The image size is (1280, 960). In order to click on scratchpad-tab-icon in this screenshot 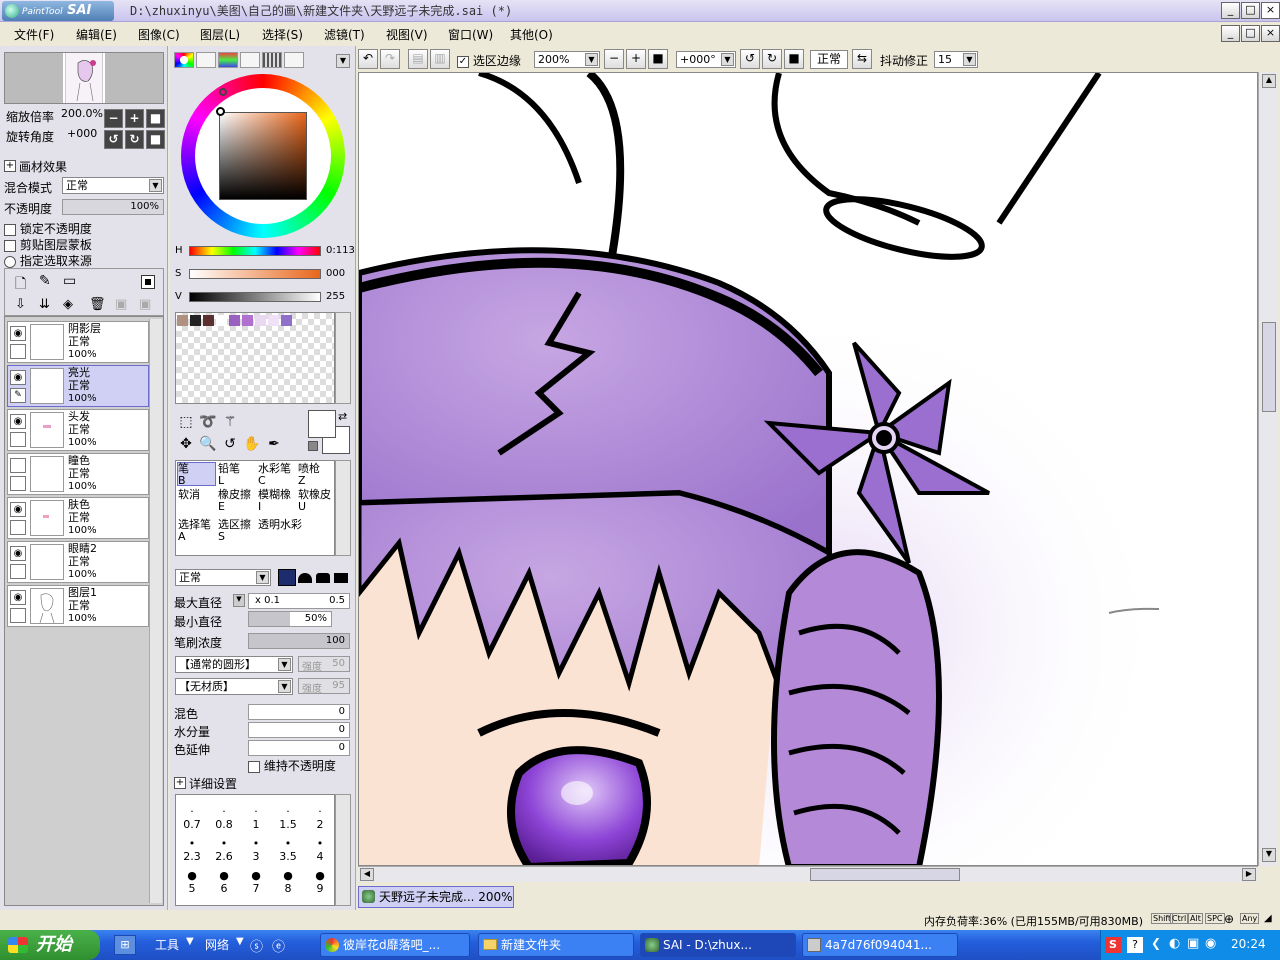, I will do `click(294, 60)`.